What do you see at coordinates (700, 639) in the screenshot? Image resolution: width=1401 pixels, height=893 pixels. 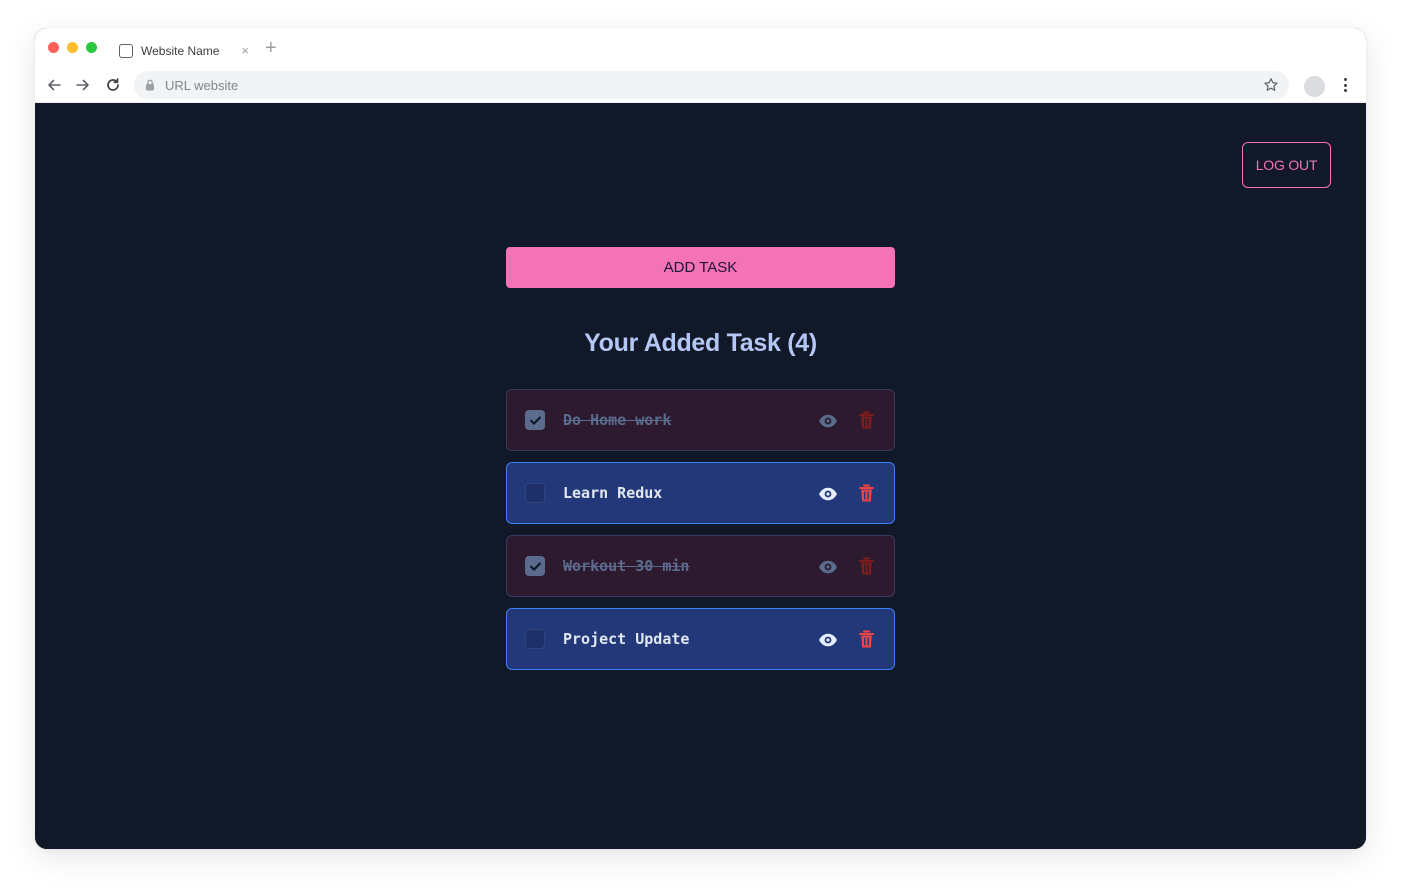 I see `task-item: Project Update` at bounding box center [700, 639].